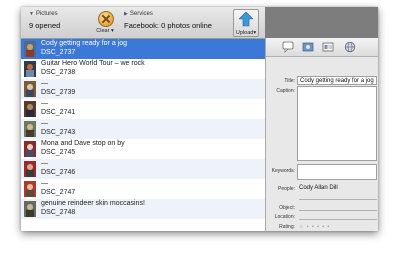  I want to click on people-label: People:, so click(286, 189).